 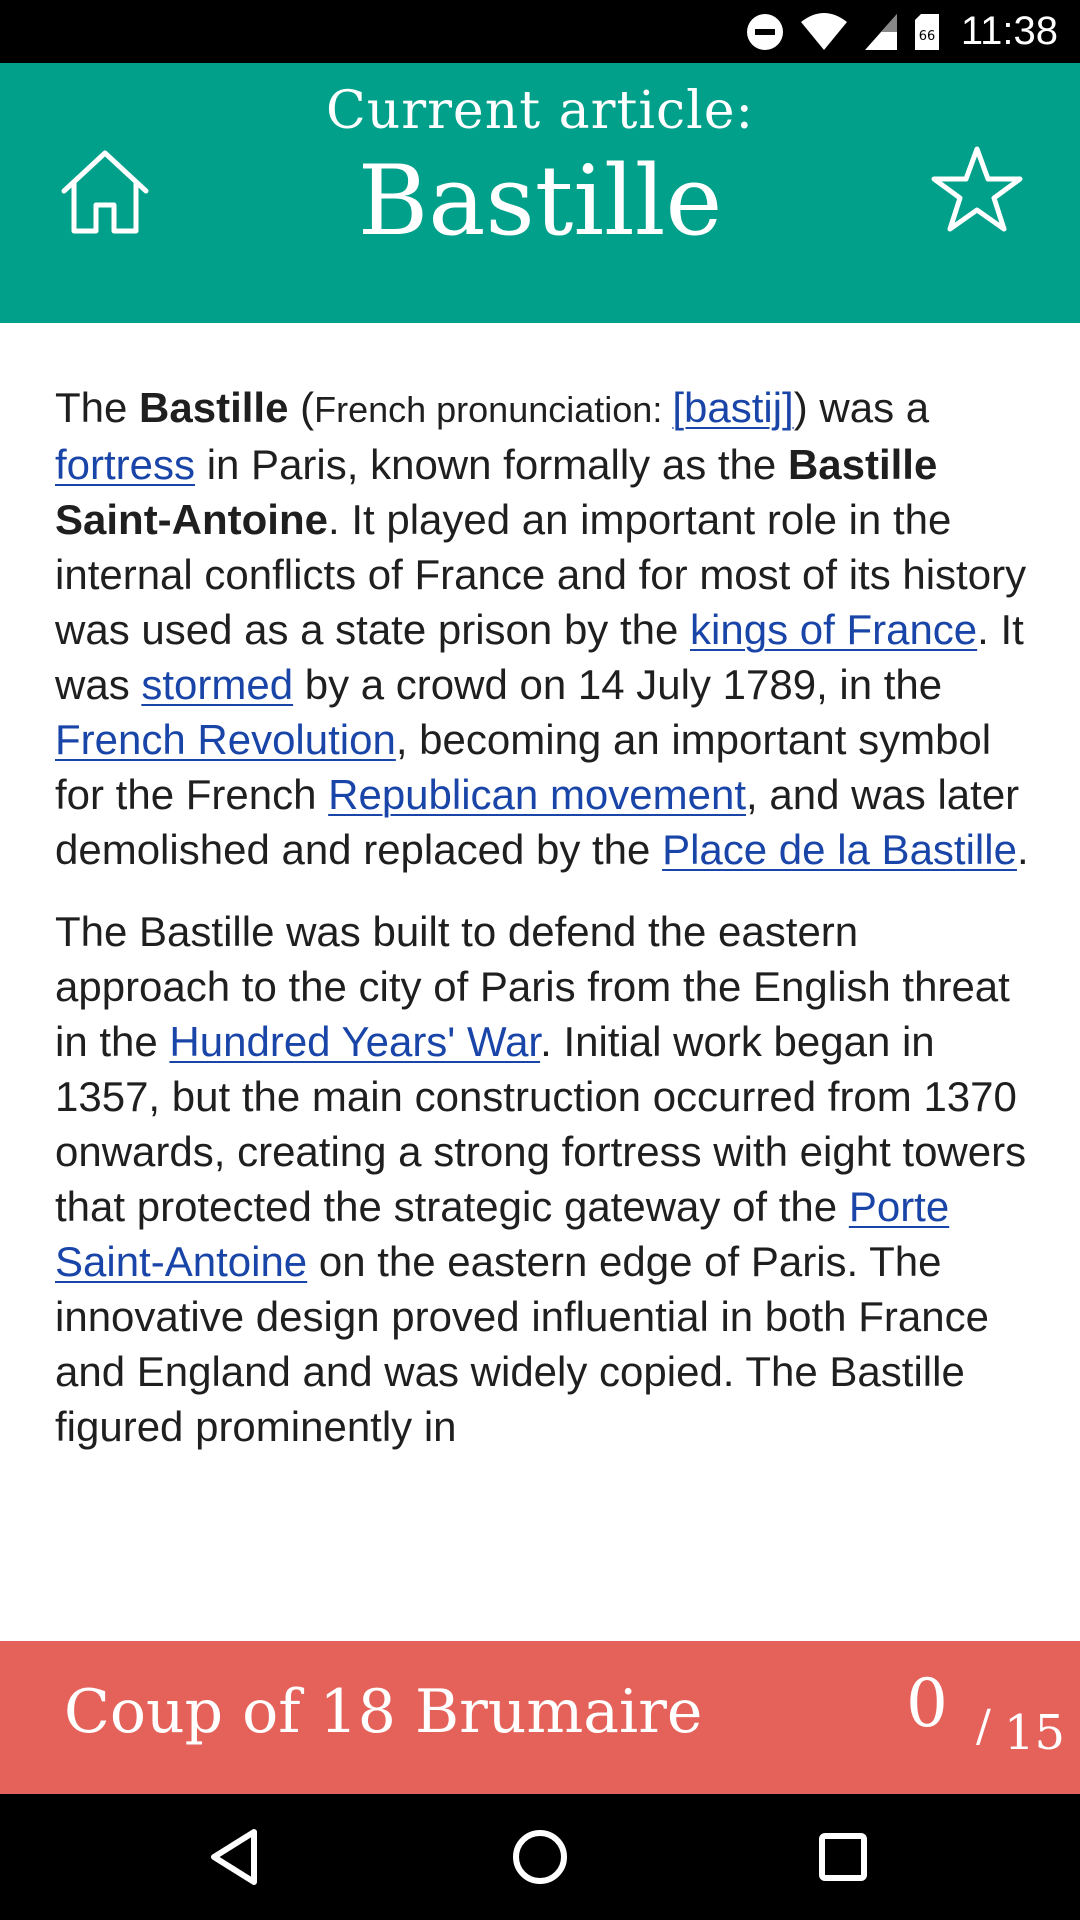 I want to click on home-nav-button, so click(x=540, y=1857).